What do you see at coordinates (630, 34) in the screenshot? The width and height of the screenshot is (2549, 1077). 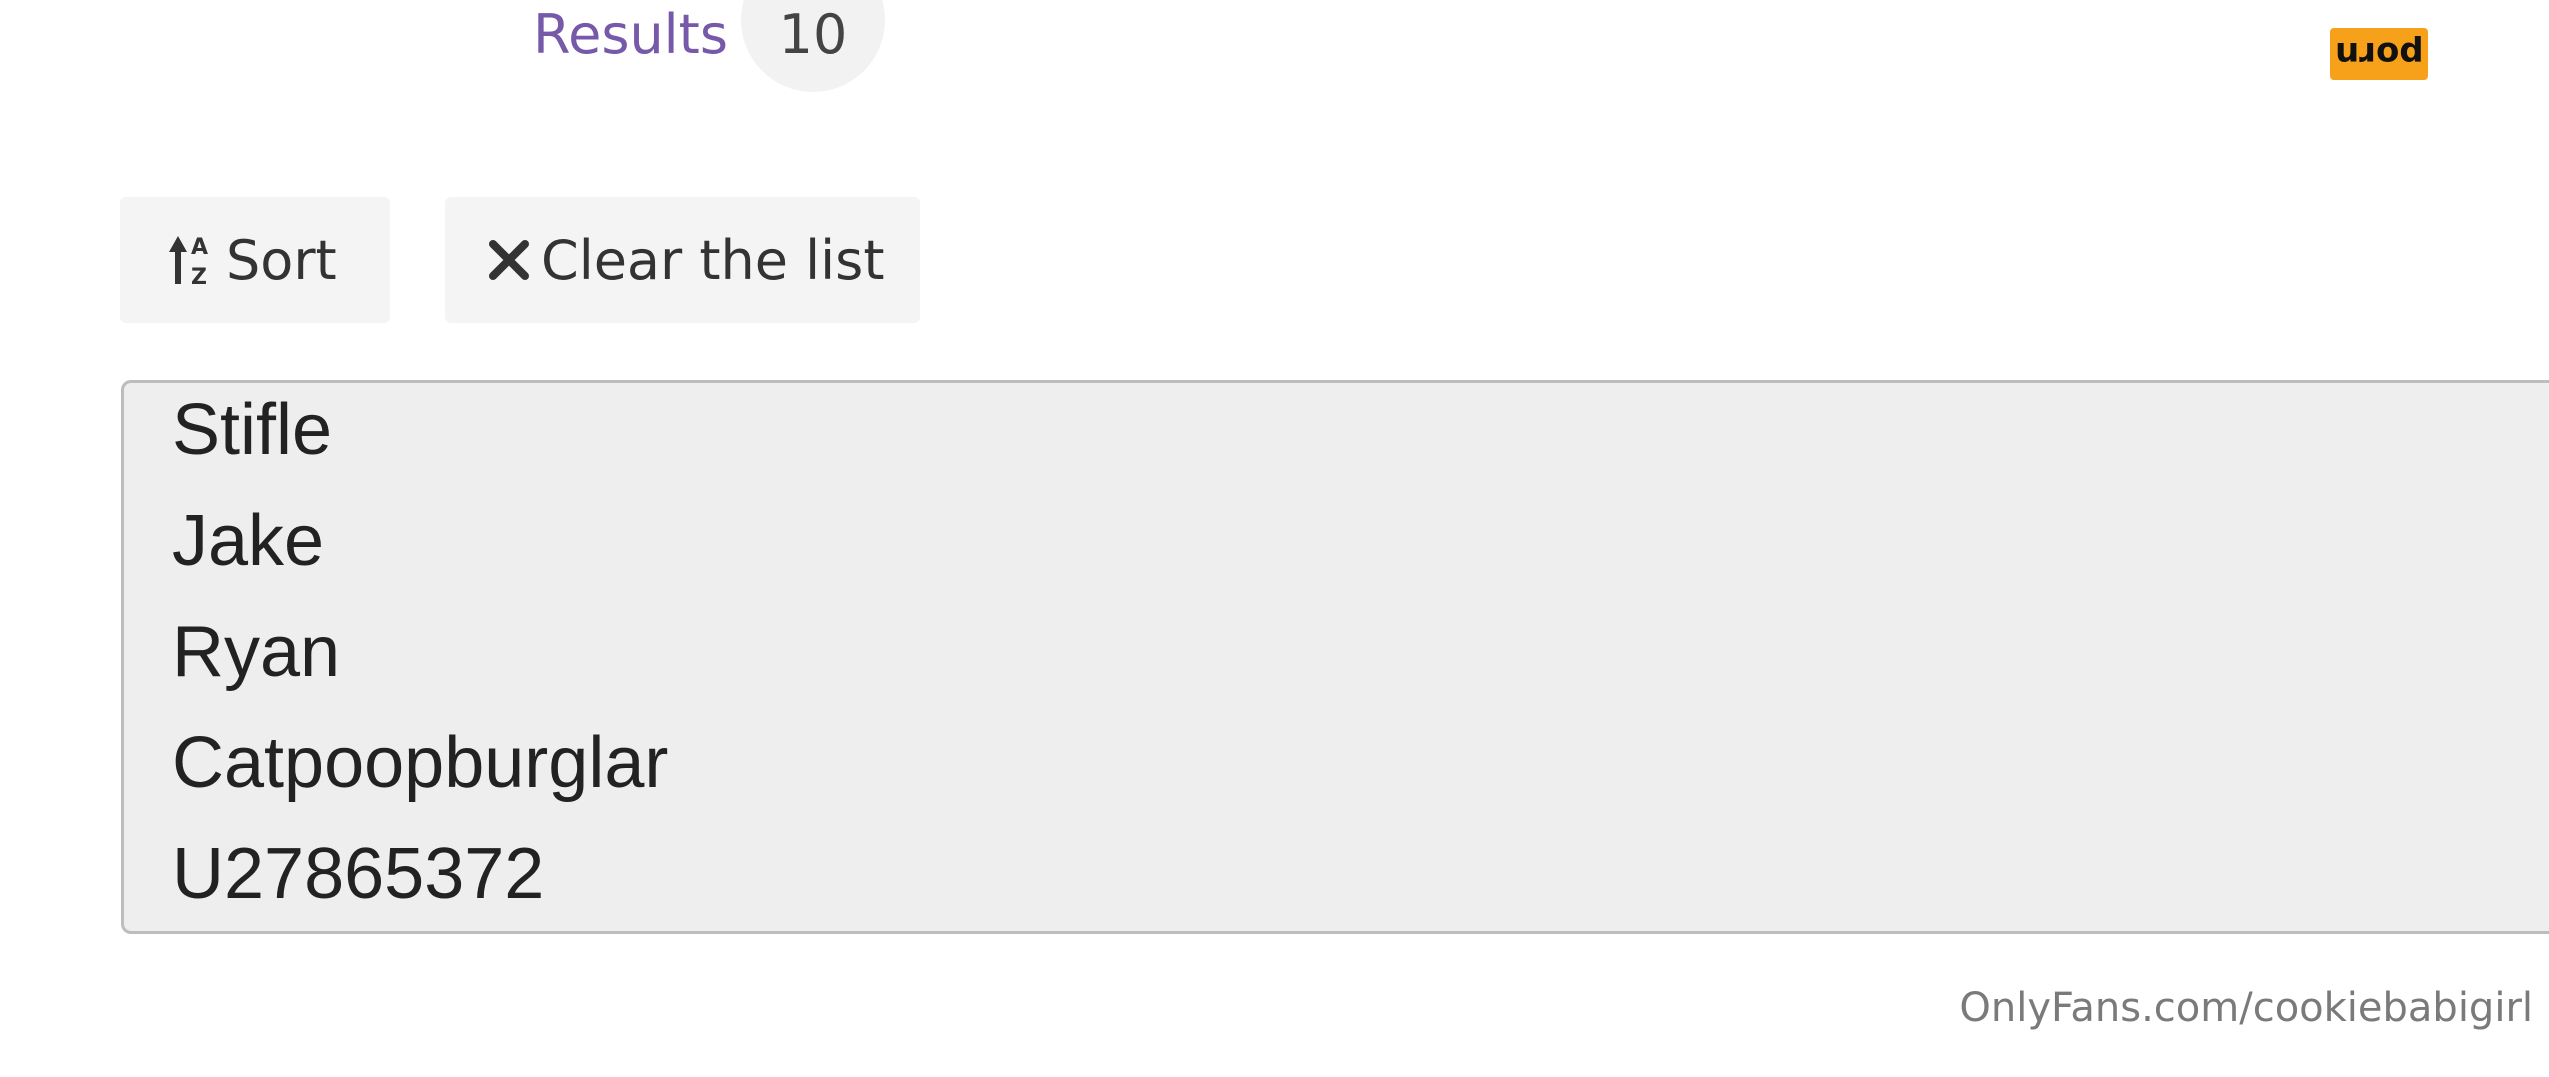 I see `results-label: Results` at bounding box center [630, 34].